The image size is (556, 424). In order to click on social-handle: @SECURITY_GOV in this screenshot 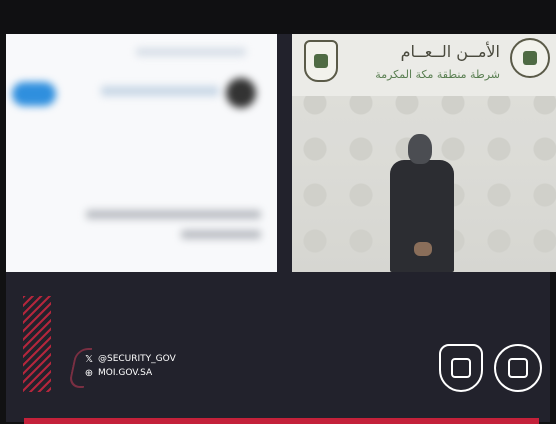, I will do `click(137, 359)`.